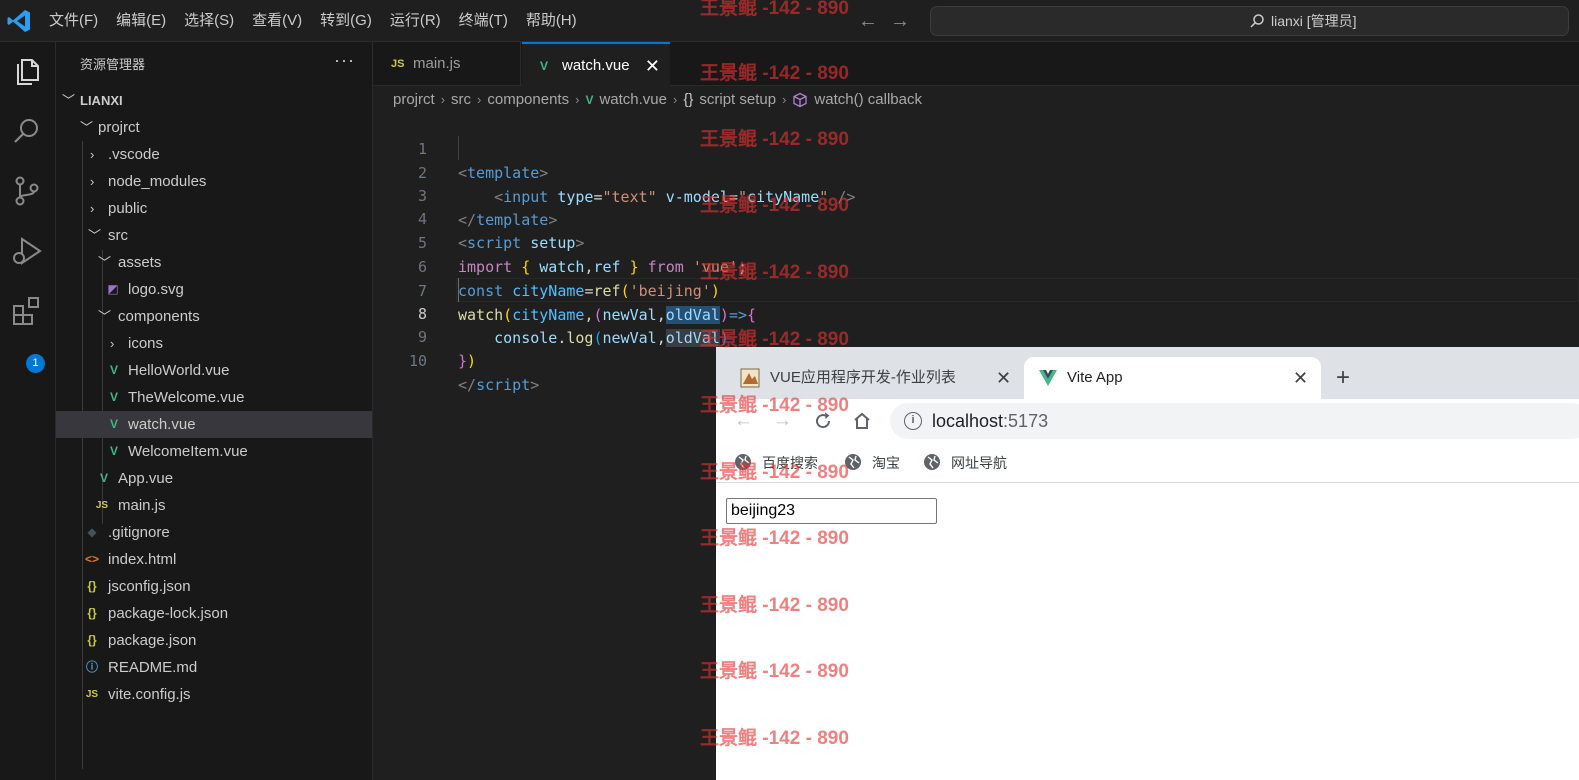  I want to click on js-file-icon: JS, so click(92, 694).